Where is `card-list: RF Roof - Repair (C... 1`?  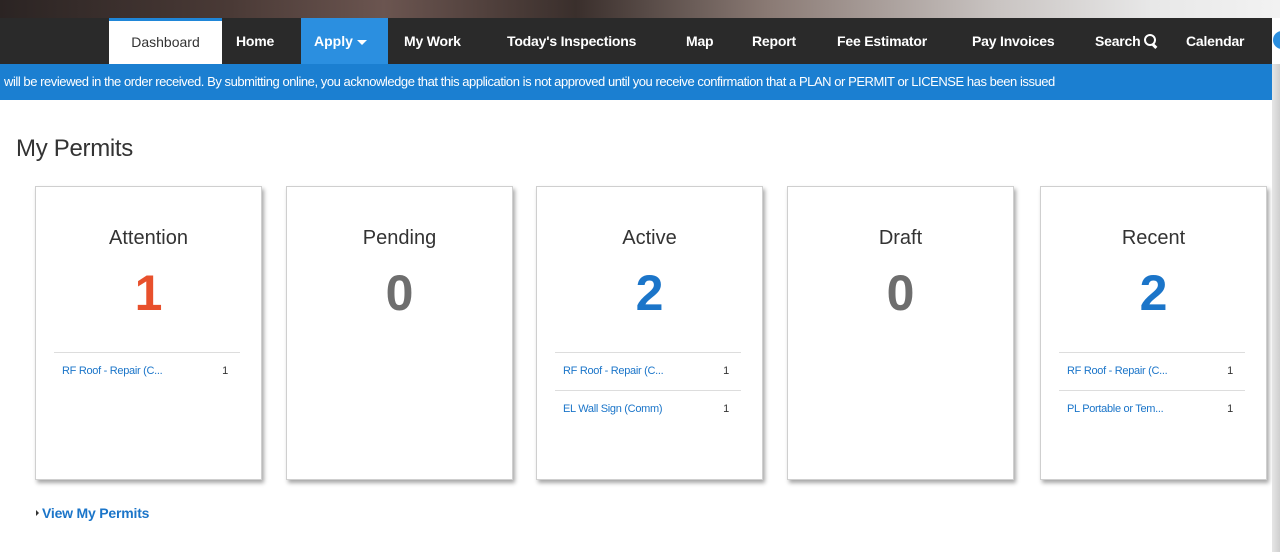 card-list: RF Roof - Repair (C... 1 is located at coordinates (147, 371).